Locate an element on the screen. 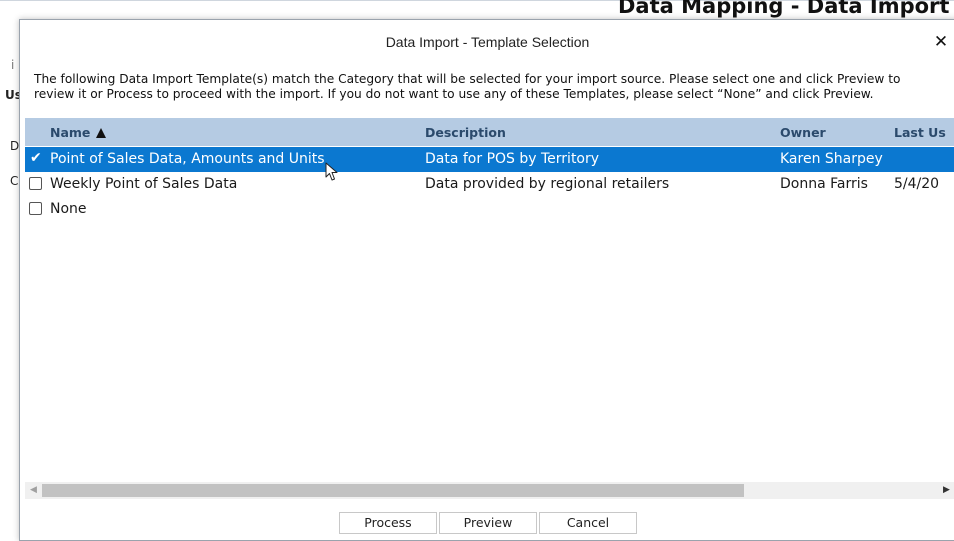 The height and width of the screenshot is (541, 954). column-header-owner: Owner is located at coordinates (803, 132).